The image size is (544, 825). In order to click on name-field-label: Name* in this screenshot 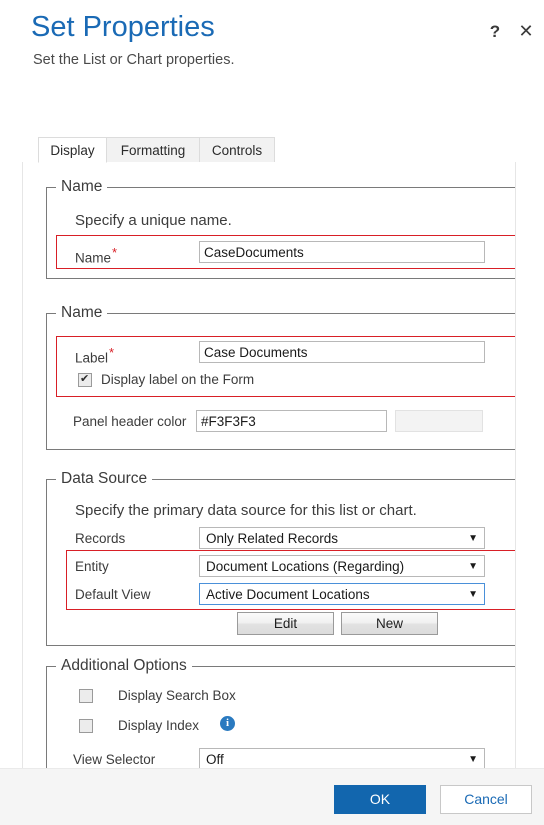, I will do `click(96, 255)`.